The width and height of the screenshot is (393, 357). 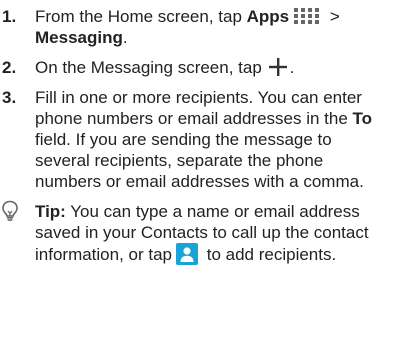 I want to click on contacts-icon, so click(x=187, y=254).